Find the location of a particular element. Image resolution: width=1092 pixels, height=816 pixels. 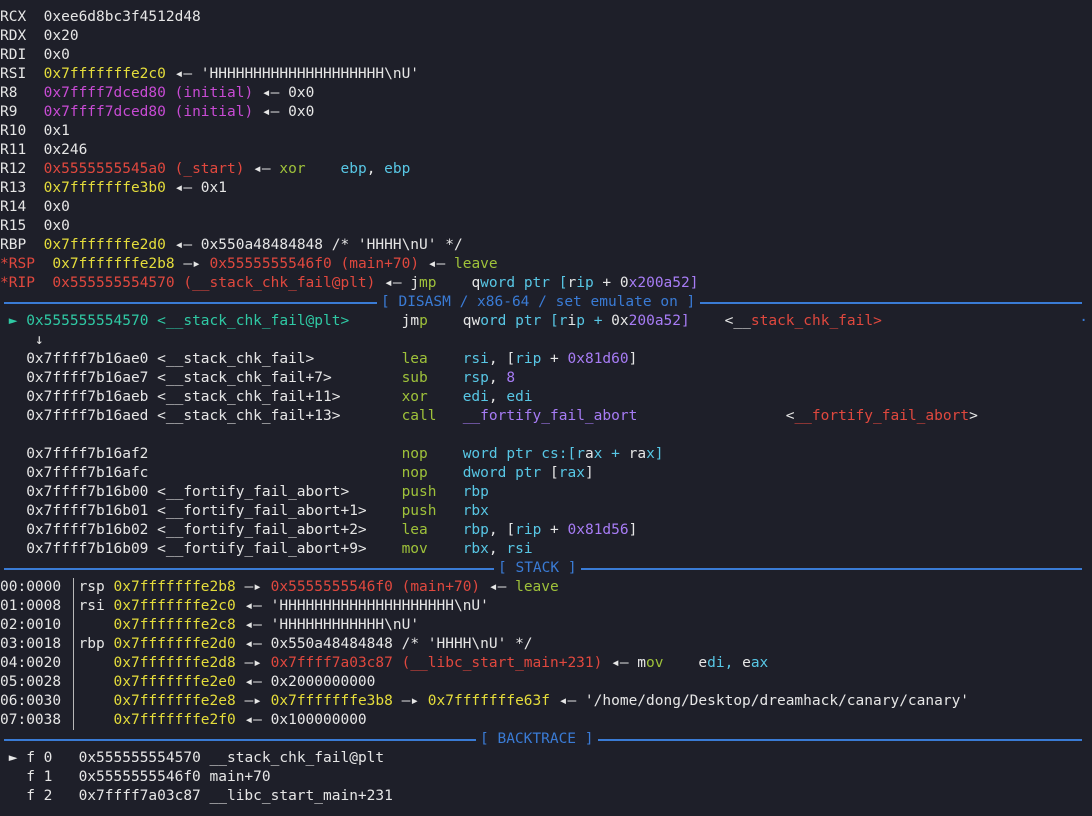

stack-row: 07:0038 0x7fffffffe2f0 ◂— 0x100000000 is located at coordinates (546, 720).